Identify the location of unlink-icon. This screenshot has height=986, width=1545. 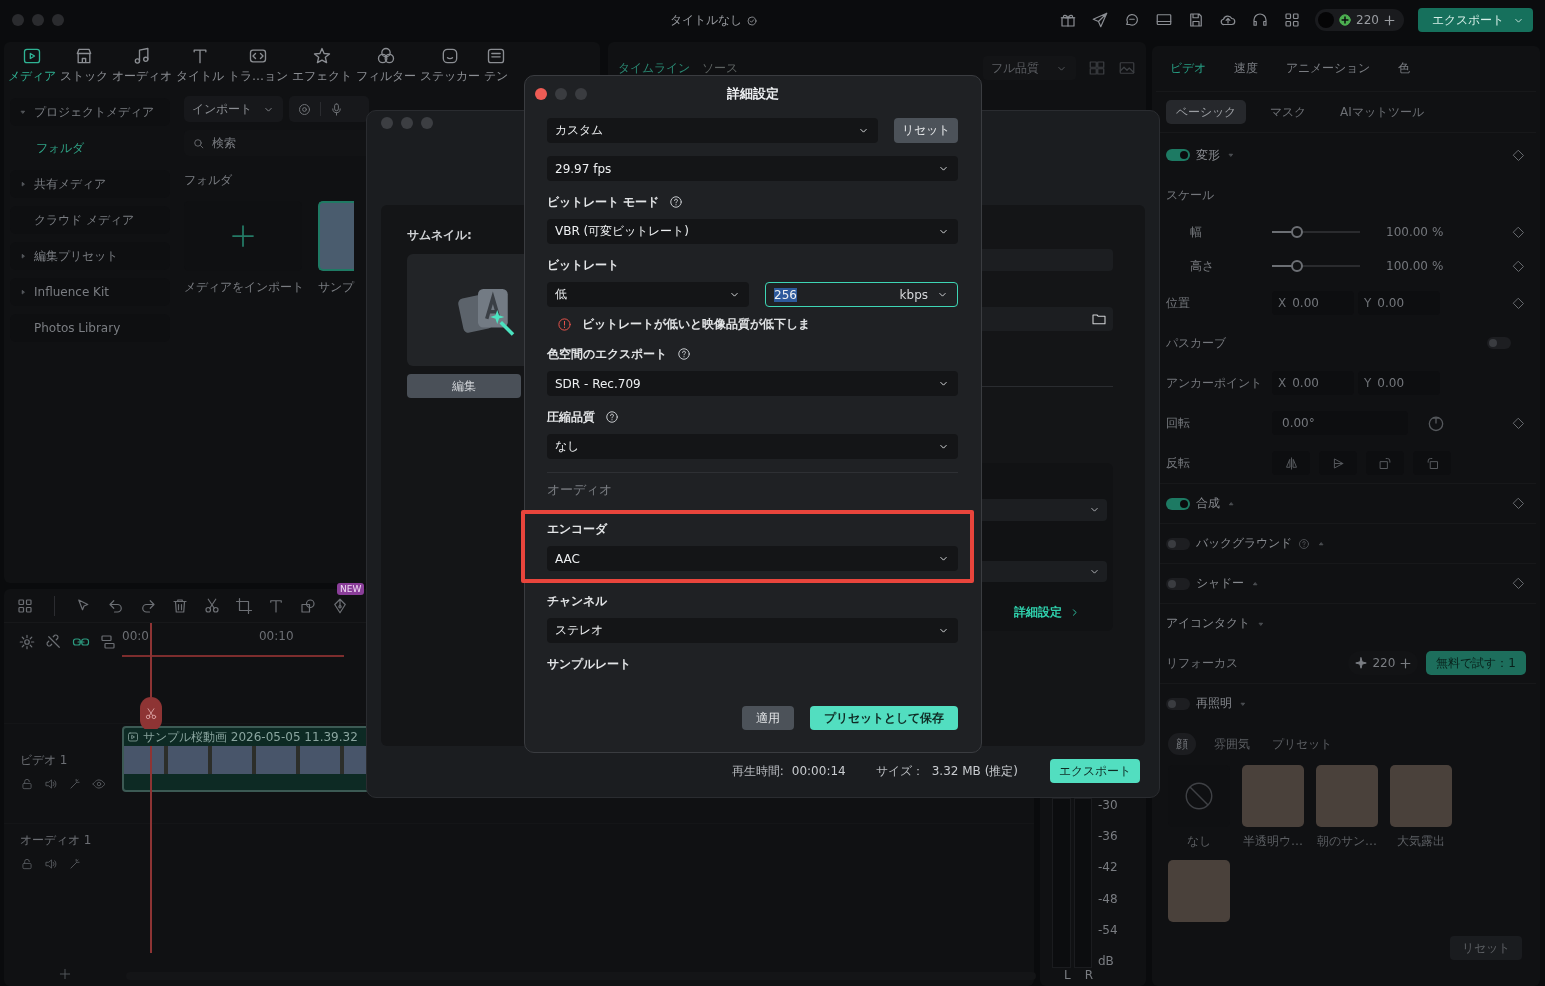
(54, 642).